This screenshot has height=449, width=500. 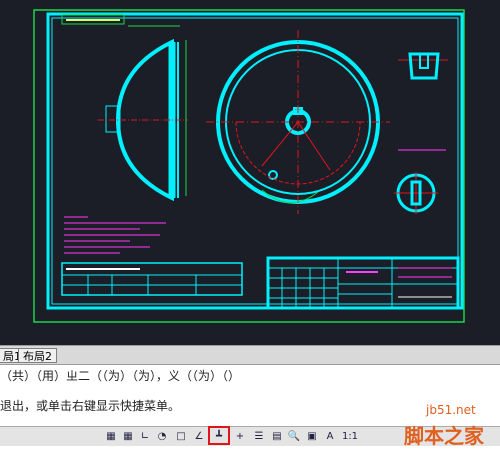 What do you see at coordinates (277, 436) in the screenshot?
I see `quickprops-icon: ▤` at bounding box center [277, 436].